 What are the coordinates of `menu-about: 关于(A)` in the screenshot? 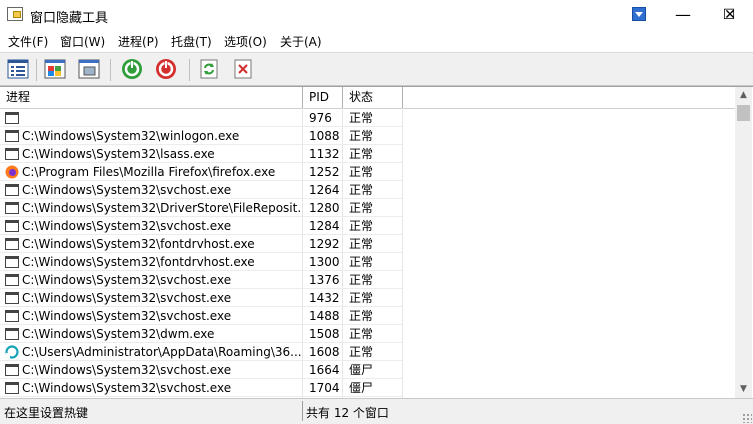 It's located at (301, 41).